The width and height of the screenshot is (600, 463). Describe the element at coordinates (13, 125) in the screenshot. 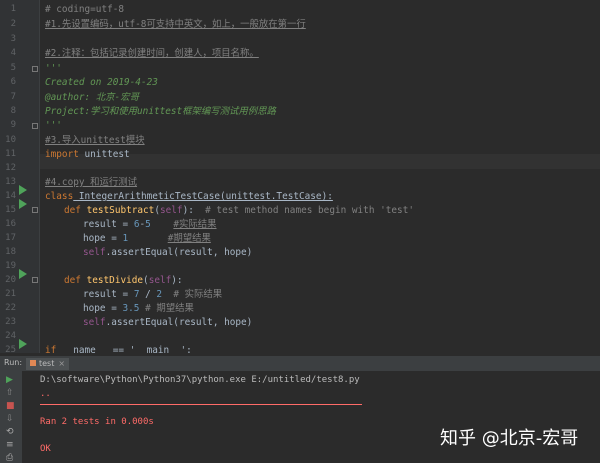

I see `line-number: 9` at that location.